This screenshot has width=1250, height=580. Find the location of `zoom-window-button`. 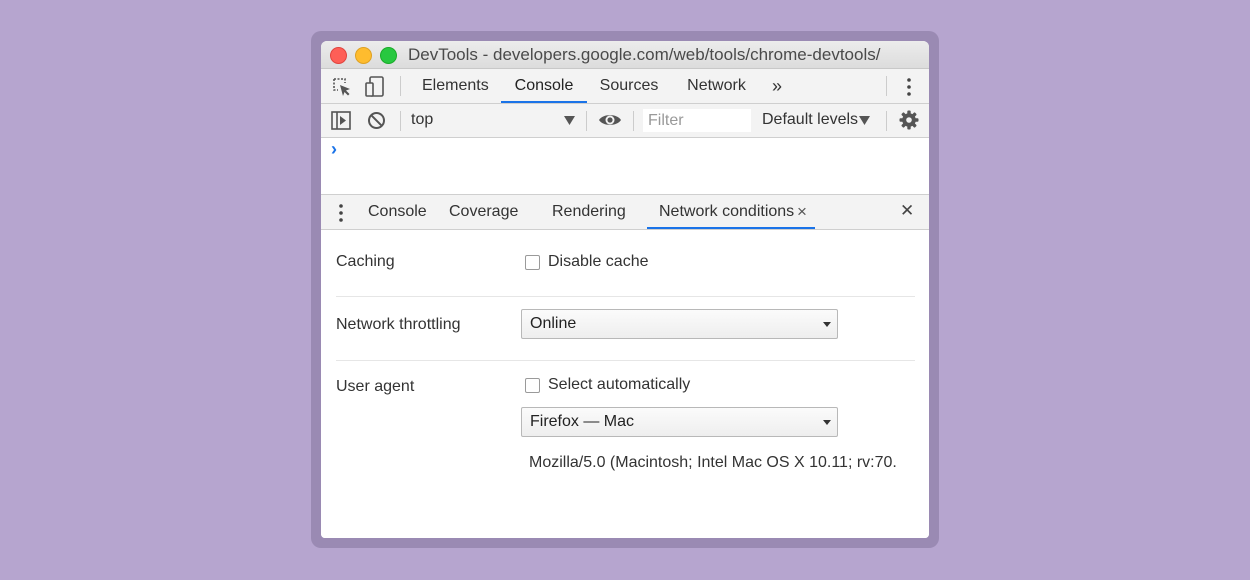

zoom-window-button is located at coordinates (388, 55).